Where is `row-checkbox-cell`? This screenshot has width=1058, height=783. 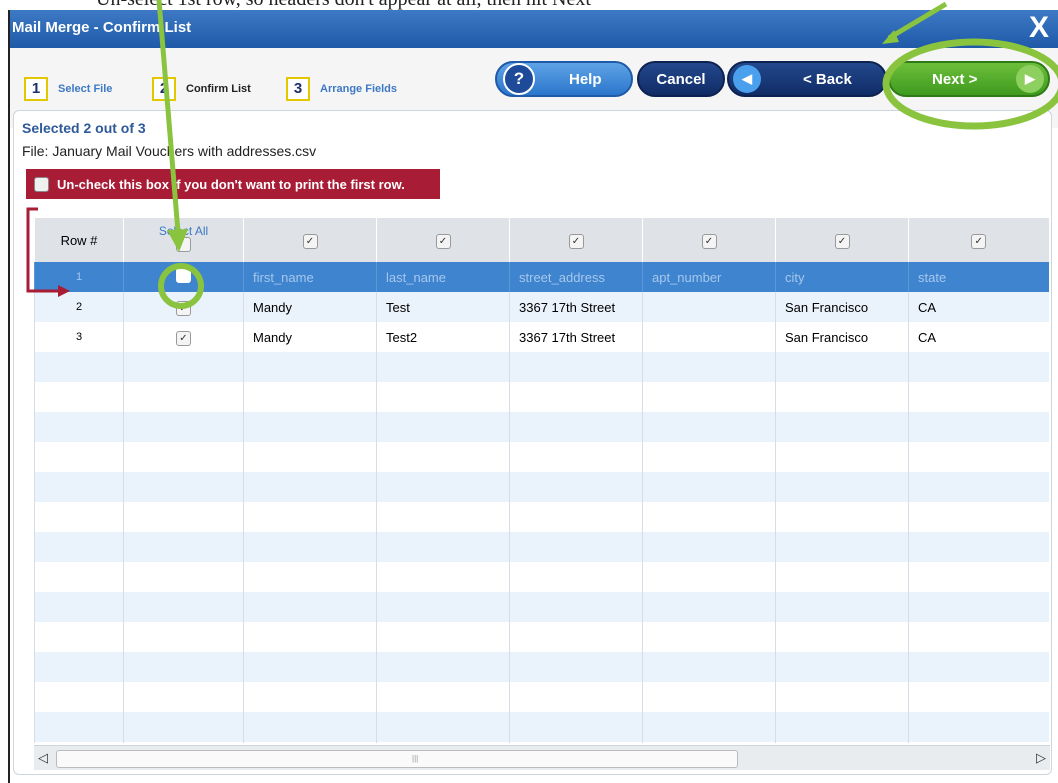 row-checkbox-cell is located at coordinates (183, 277).